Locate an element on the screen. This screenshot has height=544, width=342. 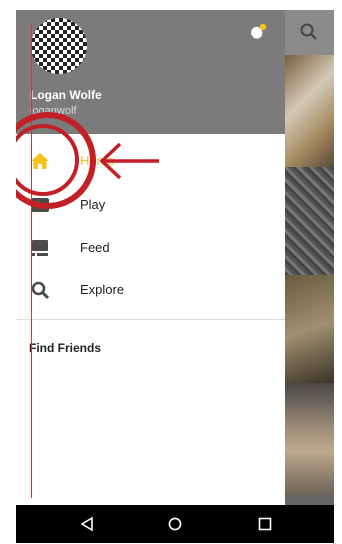
recents-button is located at coordinates (265, 524).